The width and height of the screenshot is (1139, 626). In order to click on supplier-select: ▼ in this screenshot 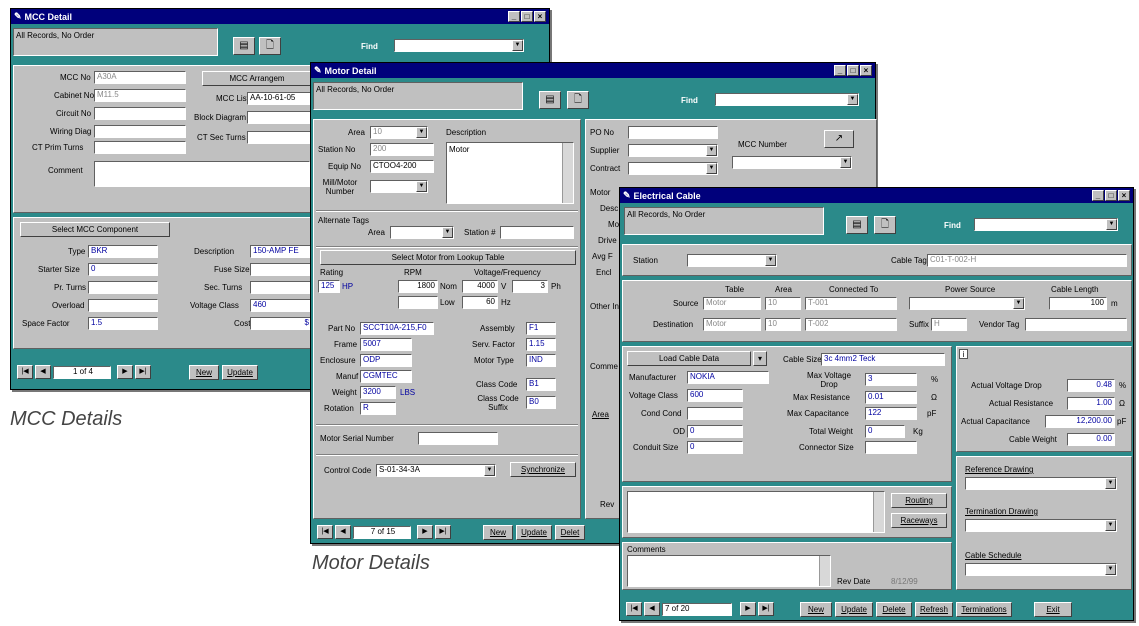, I will do `click(673, 150)`.